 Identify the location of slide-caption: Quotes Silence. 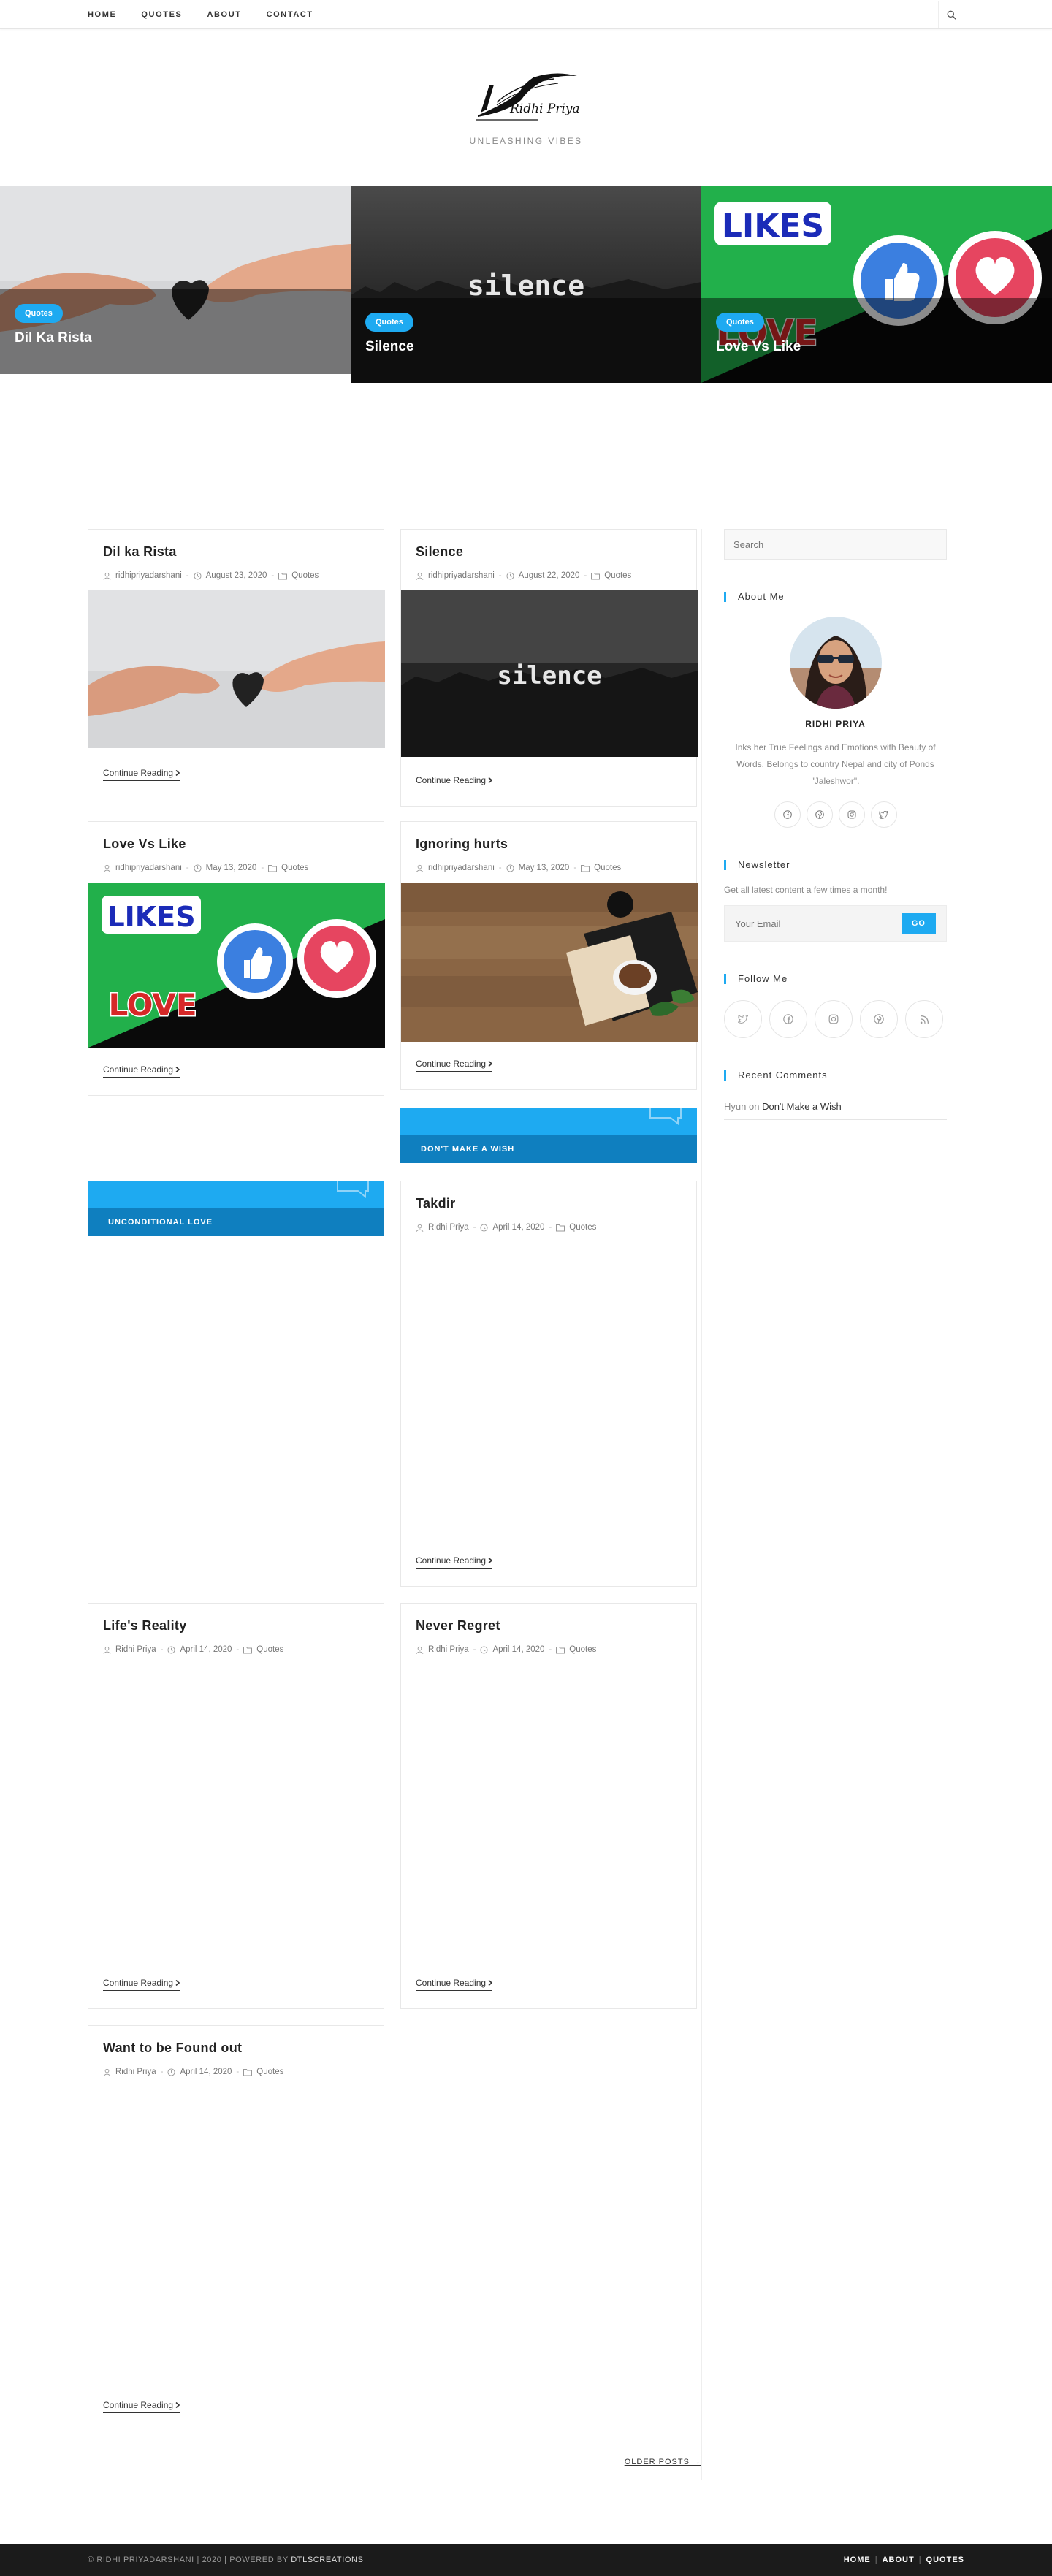
(526, 340).